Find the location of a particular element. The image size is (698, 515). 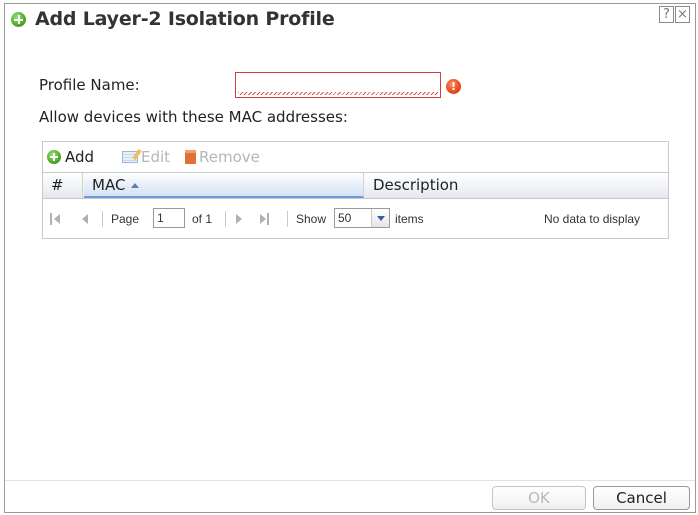

trash-icon is located at coordinates (190, 157).